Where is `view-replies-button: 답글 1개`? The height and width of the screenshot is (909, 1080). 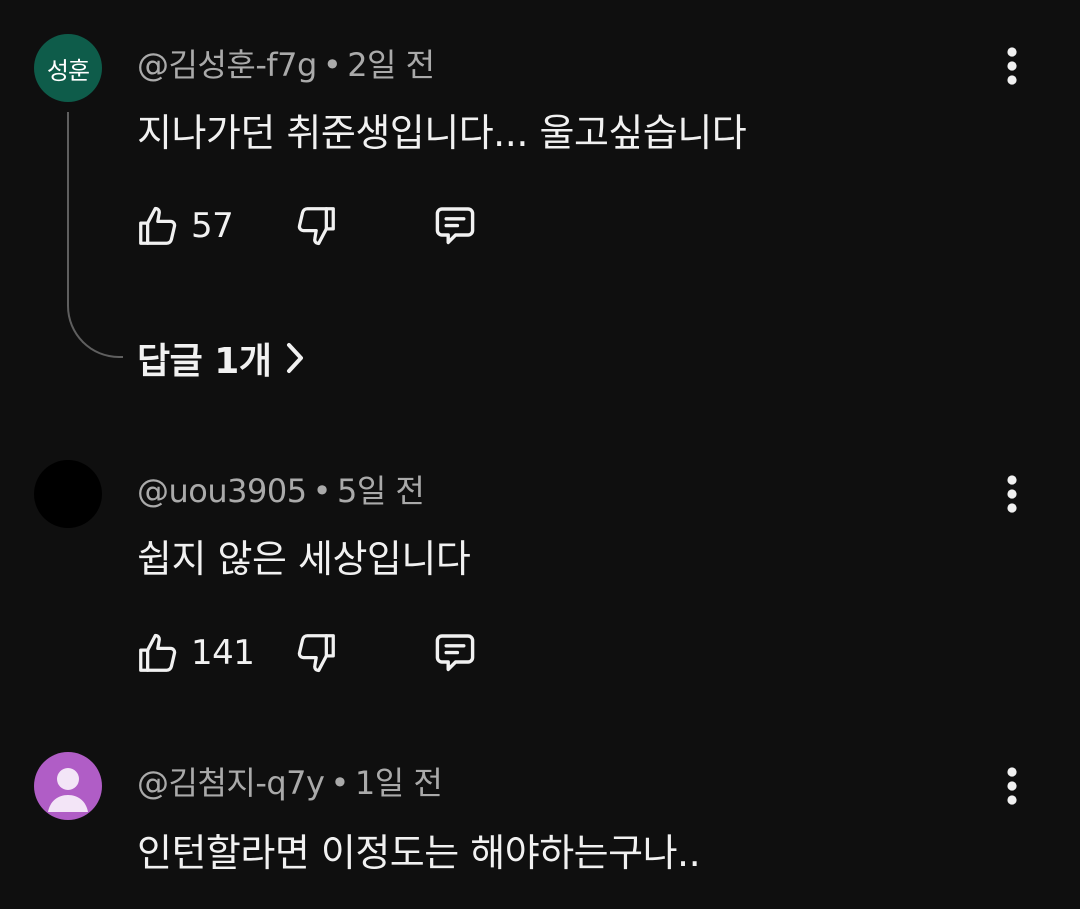
view-replies-button: 답글 1개 is located at coordinates (221, 358).